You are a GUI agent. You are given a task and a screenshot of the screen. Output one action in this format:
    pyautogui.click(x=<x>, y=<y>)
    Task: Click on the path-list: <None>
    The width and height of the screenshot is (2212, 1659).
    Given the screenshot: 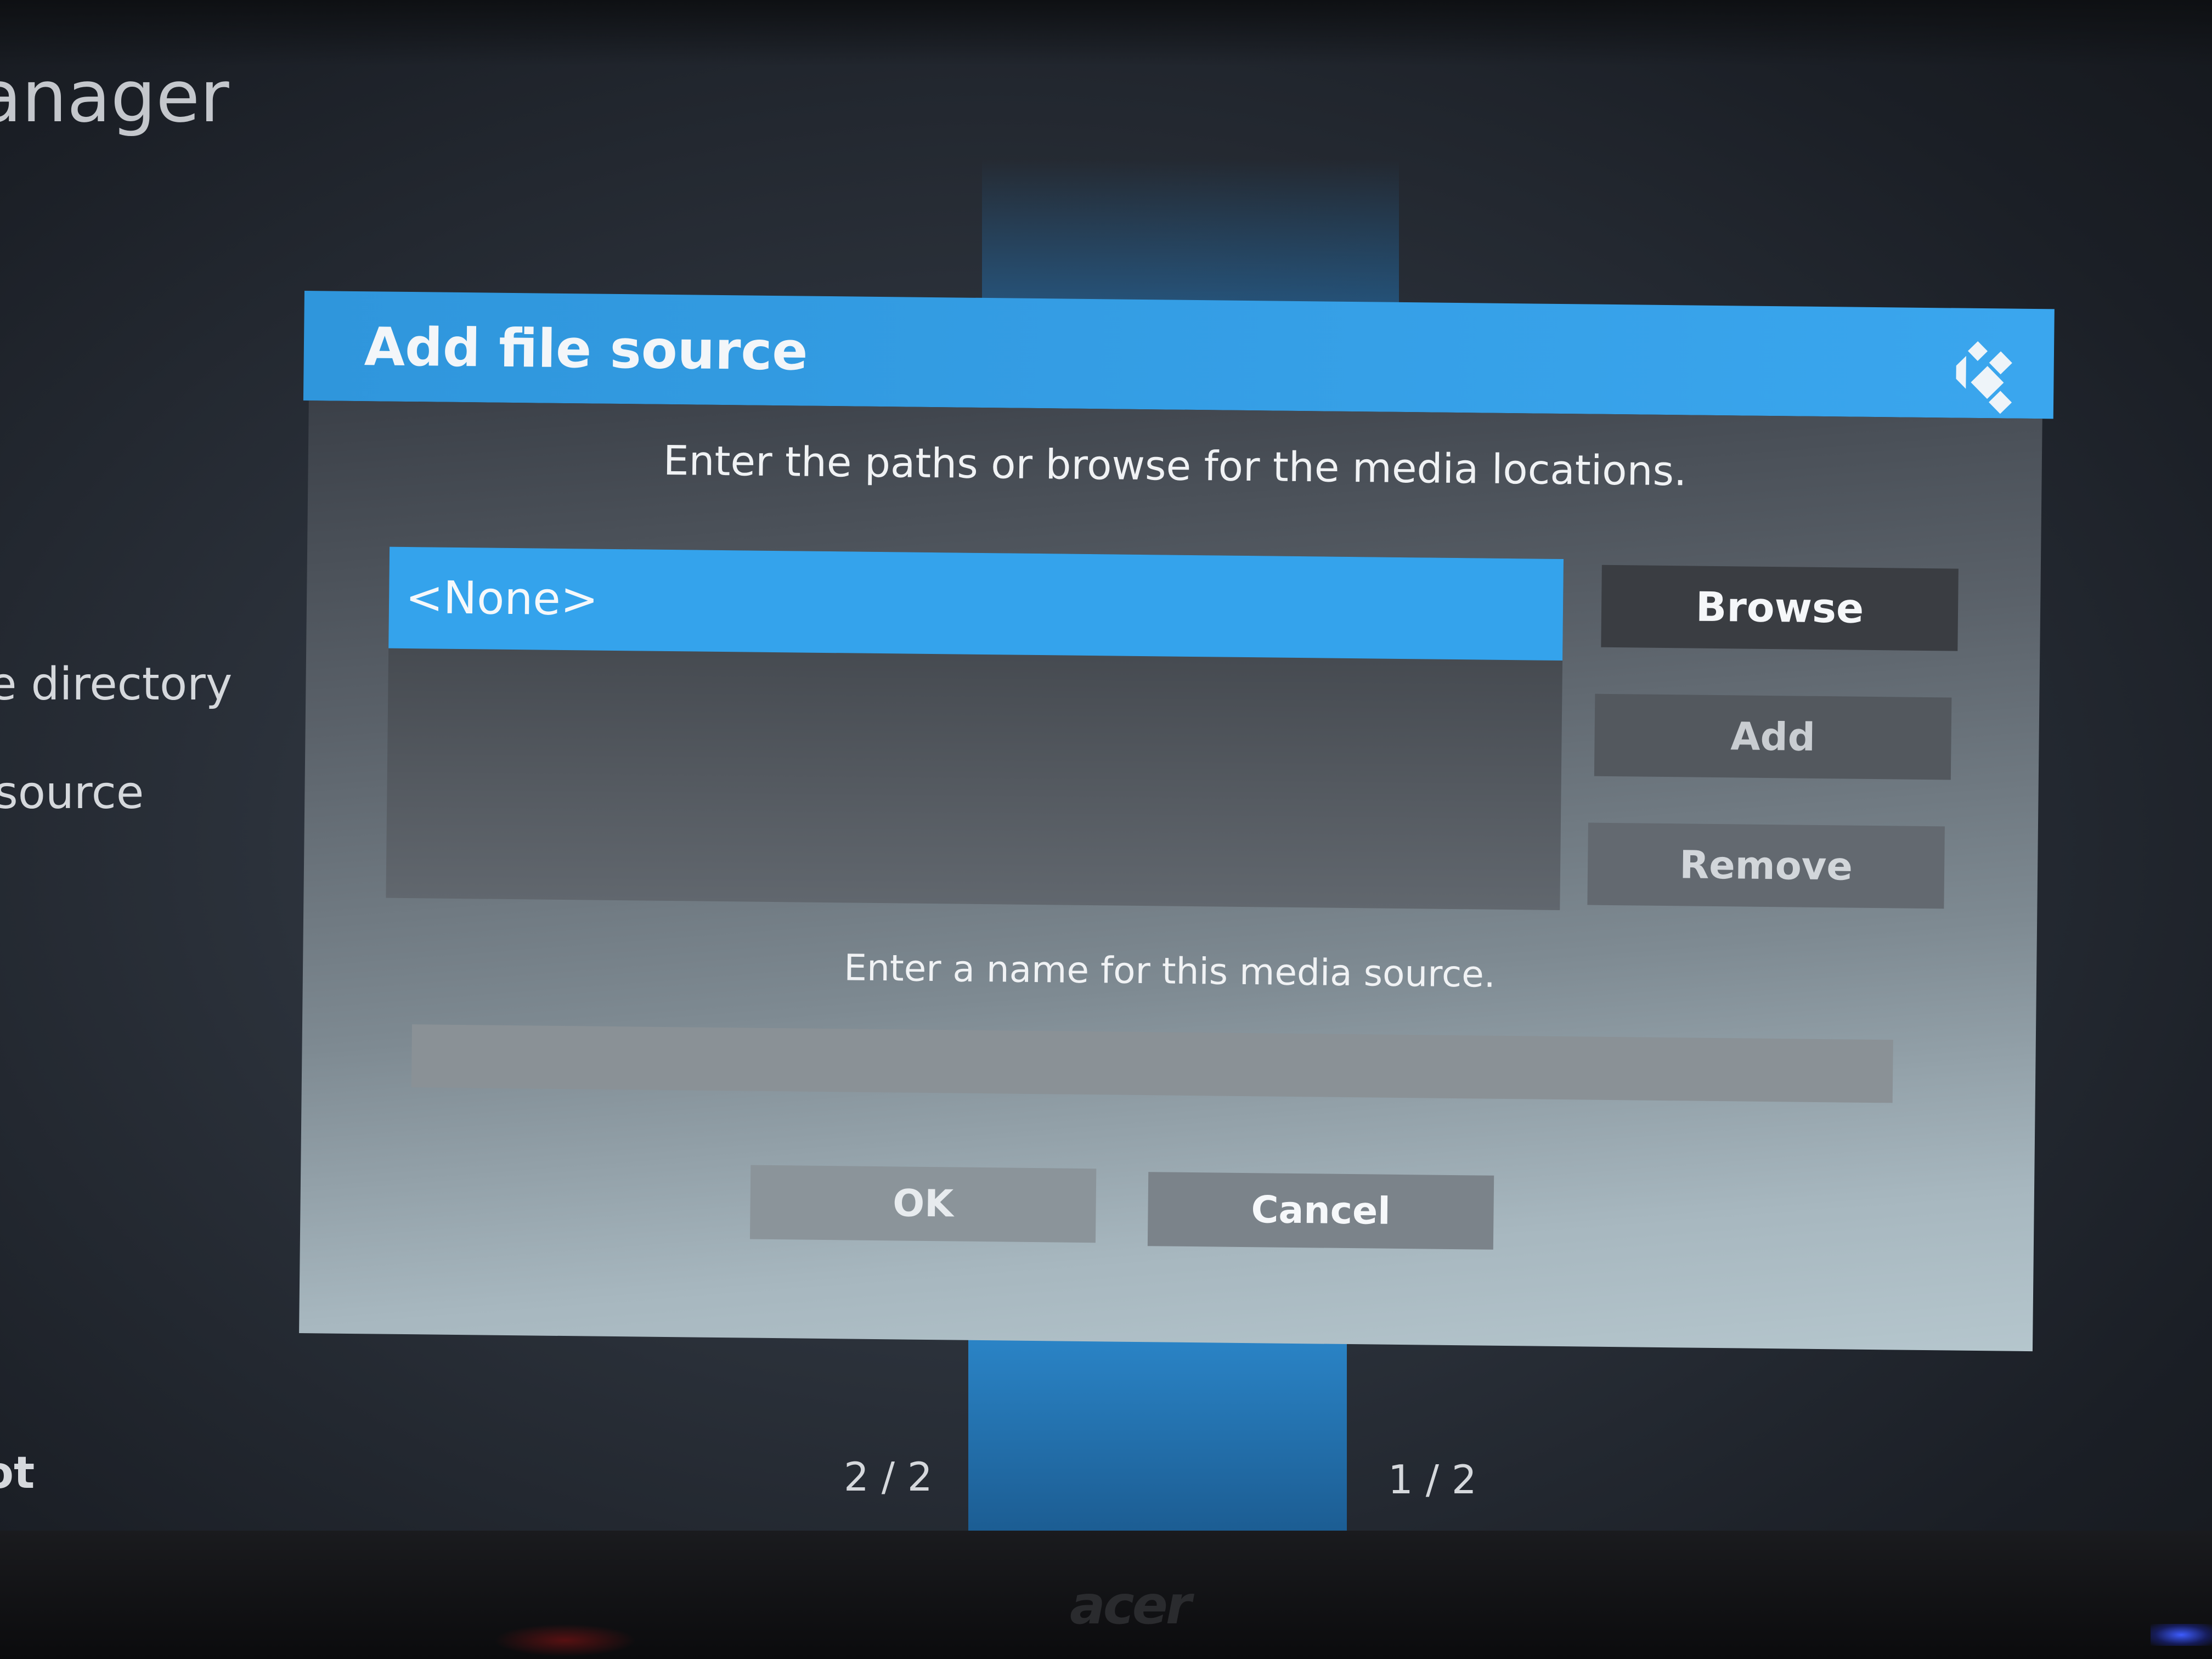 What is the action you would take?
    pyautogui.click(x=975, y=728)
    